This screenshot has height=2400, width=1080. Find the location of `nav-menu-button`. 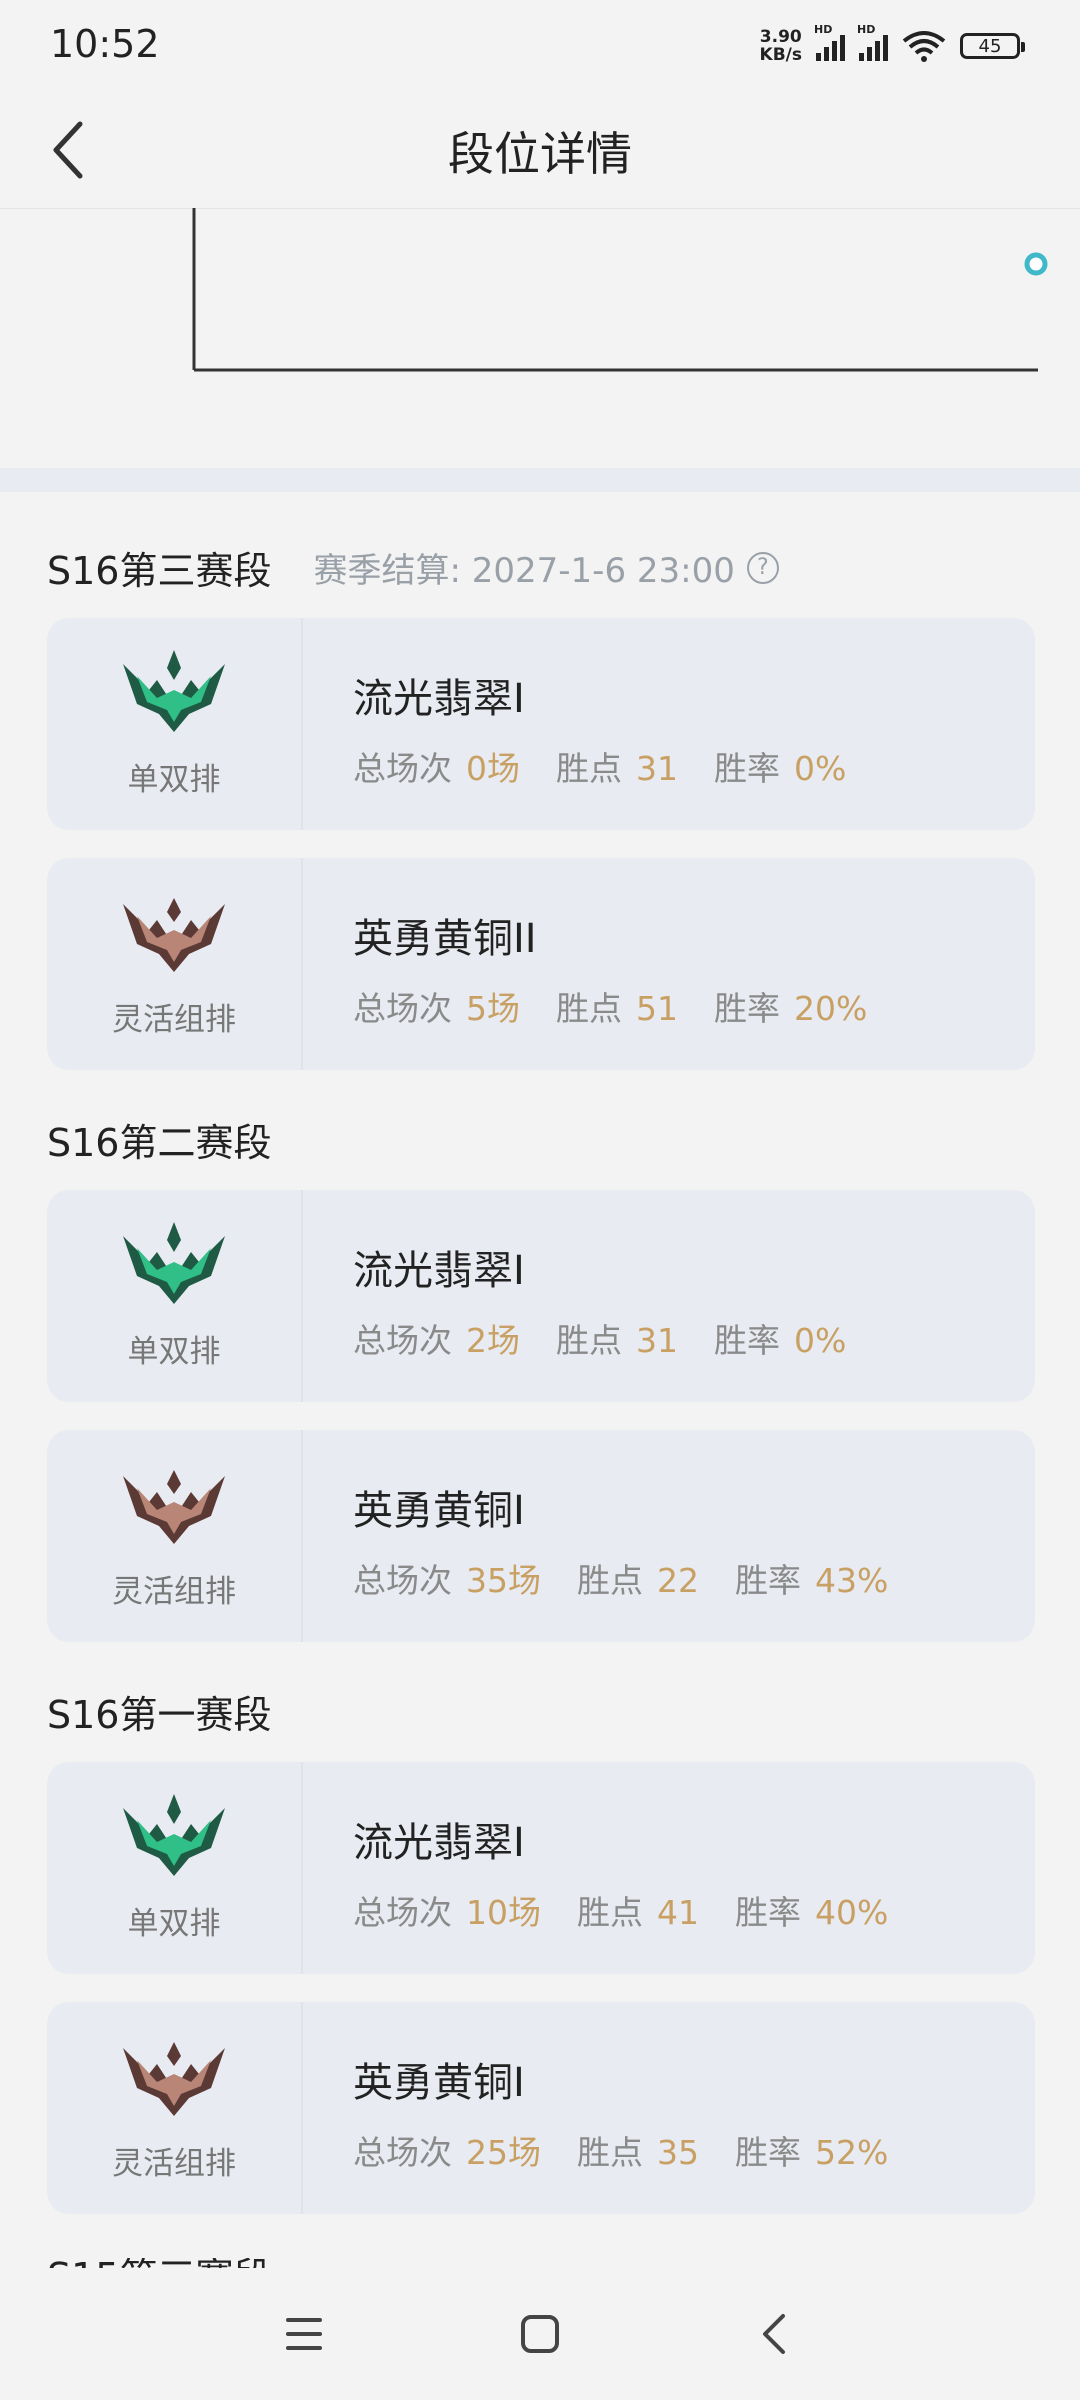

nav-menu-button is located at coordinates (304, 2334).